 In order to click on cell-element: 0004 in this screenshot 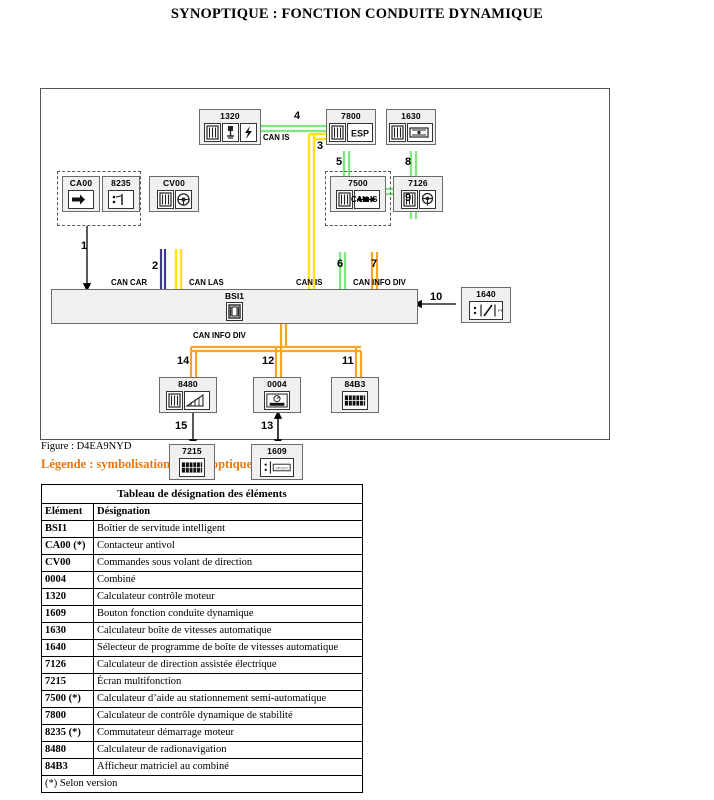, I will do `click(67, 580)`.